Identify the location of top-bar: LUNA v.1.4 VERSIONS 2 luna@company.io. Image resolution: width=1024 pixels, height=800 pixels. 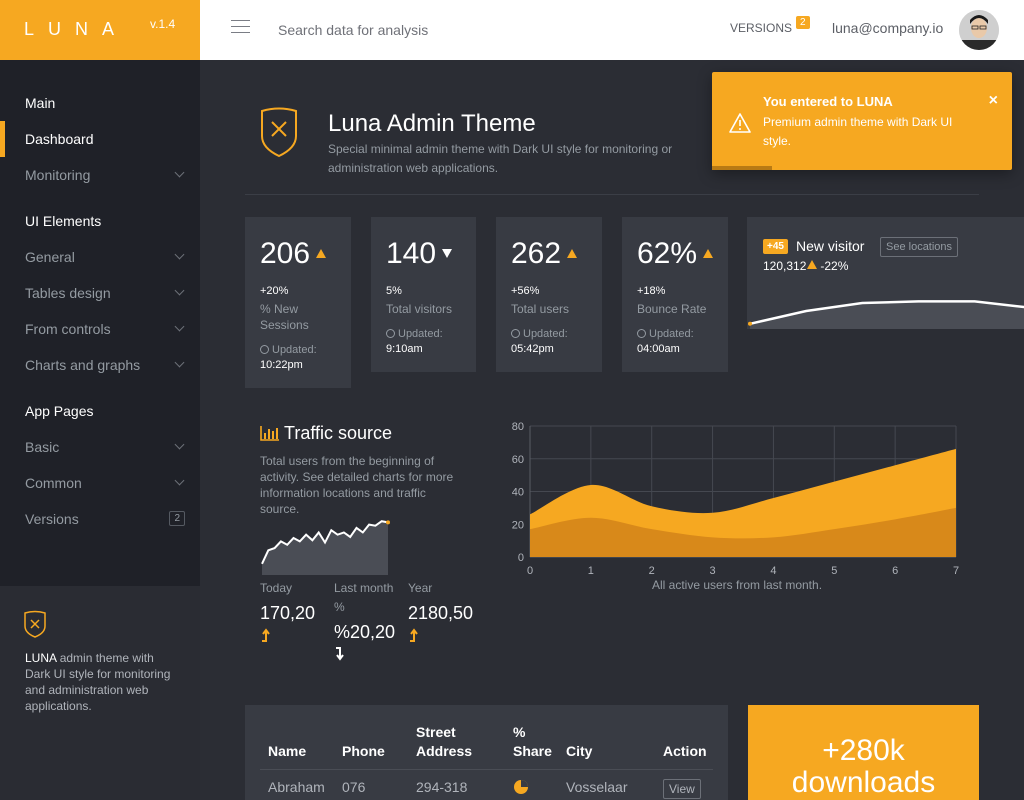
(512, 30).